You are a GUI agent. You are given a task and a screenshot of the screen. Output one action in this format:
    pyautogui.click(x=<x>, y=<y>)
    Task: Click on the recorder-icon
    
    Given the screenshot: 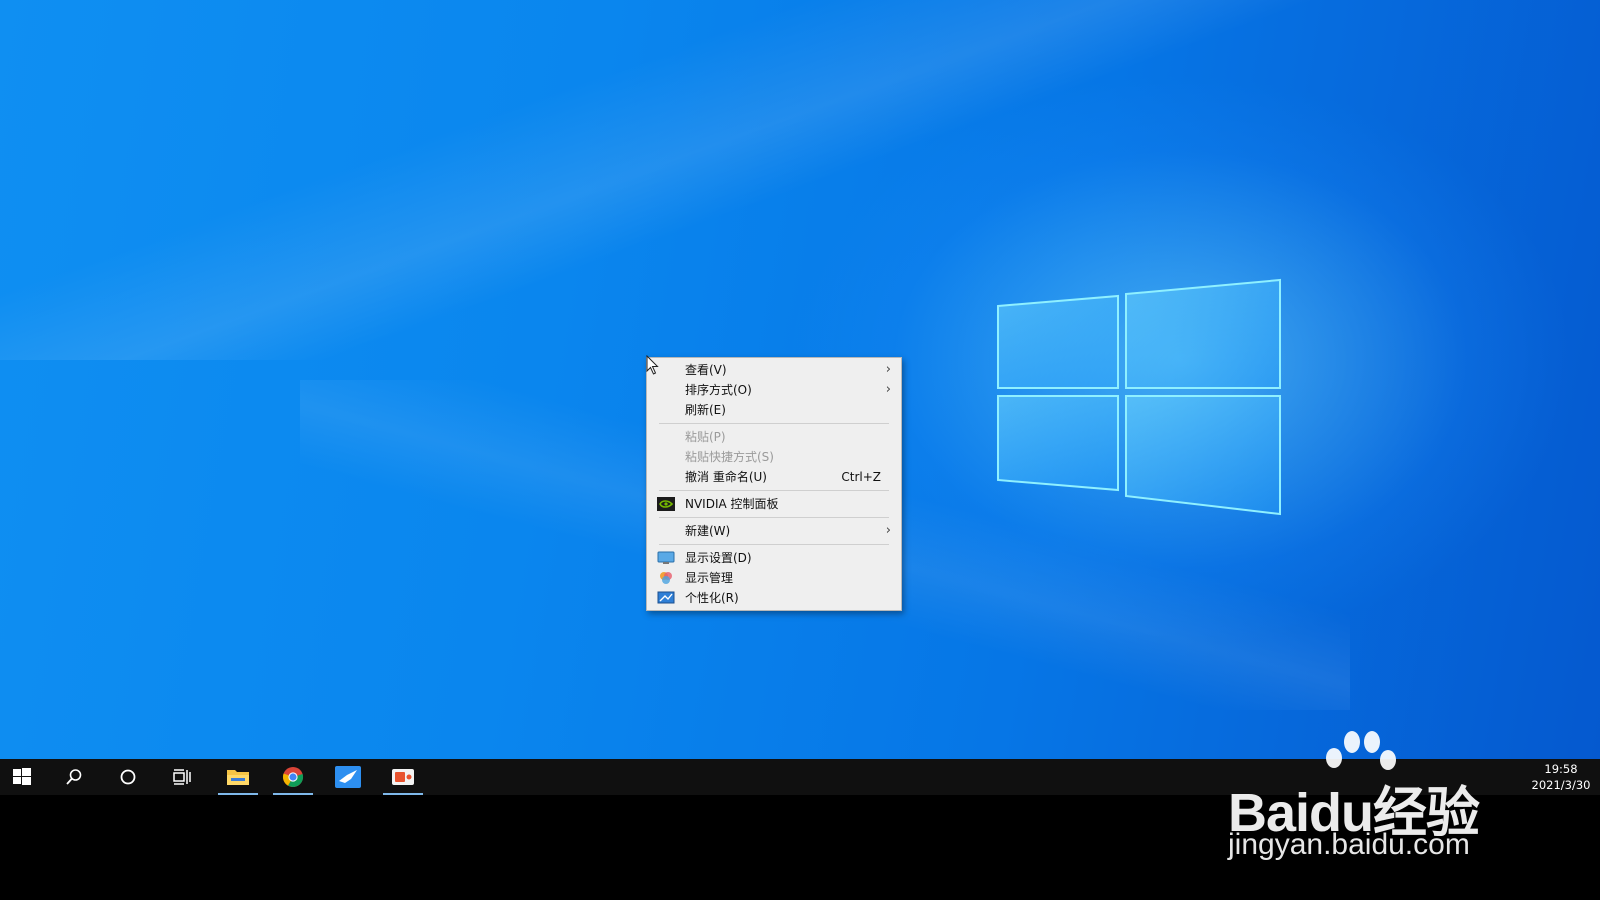 What is the action you would take?
    pyautogui.click(x=403, y=777)
    